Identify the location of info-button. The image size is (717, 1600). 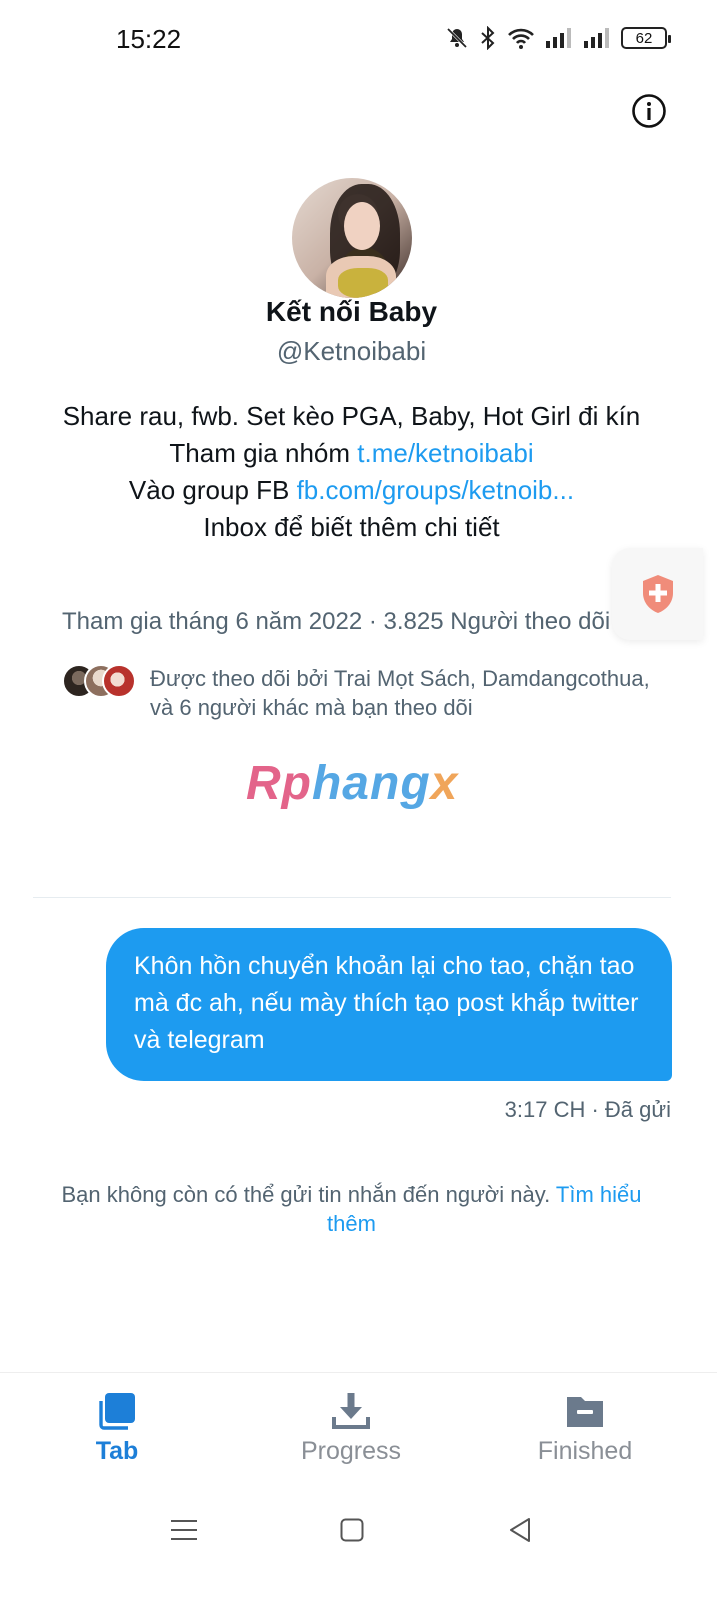
(649, 111).